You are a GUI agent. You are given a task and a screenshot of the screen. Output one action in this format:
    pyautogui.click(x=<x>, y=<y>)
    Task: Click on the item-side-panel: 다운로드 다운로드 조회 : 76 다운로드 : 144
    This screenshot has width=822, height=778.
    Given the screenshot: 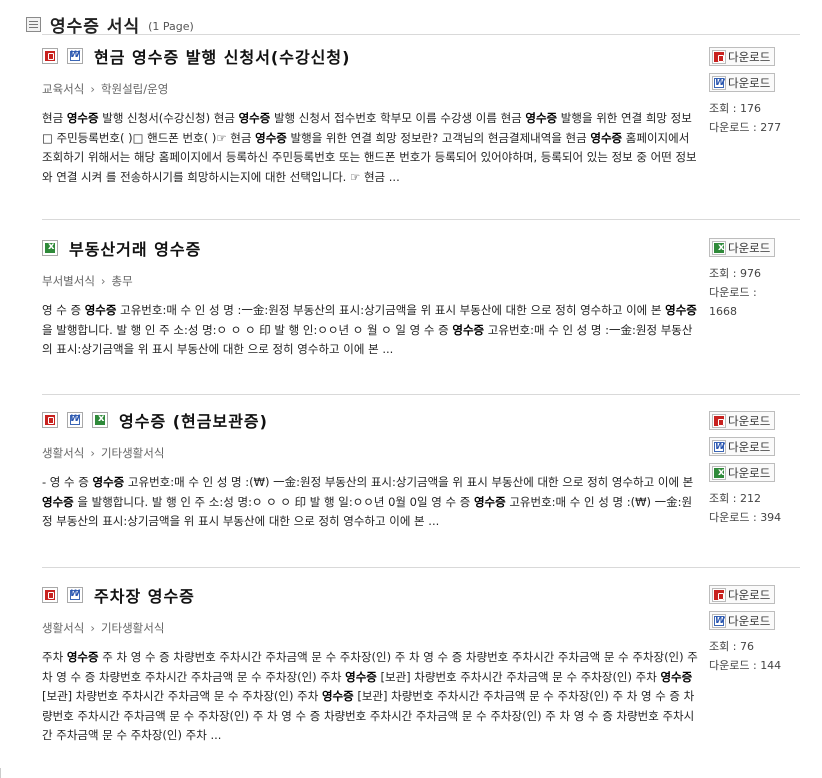 What is the action you would take?
    pyautogui.click(x=749, y=630)
    